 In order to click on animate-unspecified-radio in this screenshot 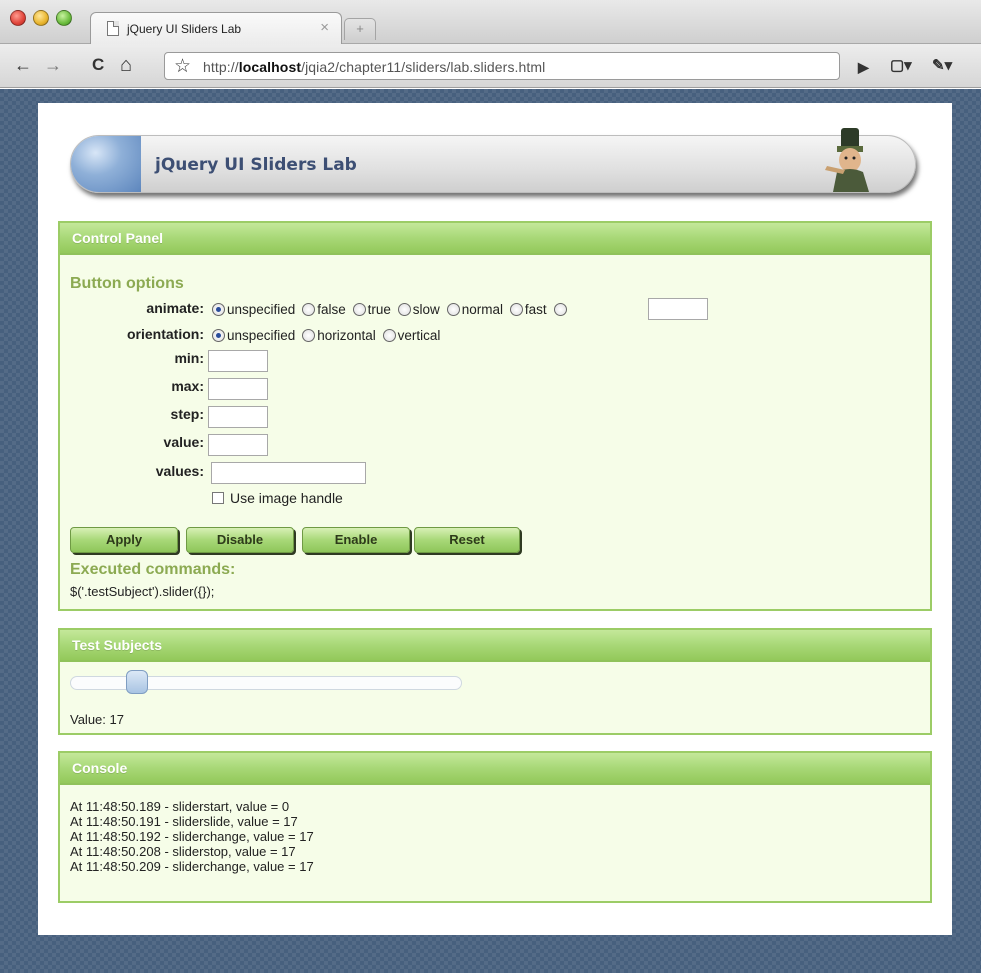, I will do `click(218, 309)`.